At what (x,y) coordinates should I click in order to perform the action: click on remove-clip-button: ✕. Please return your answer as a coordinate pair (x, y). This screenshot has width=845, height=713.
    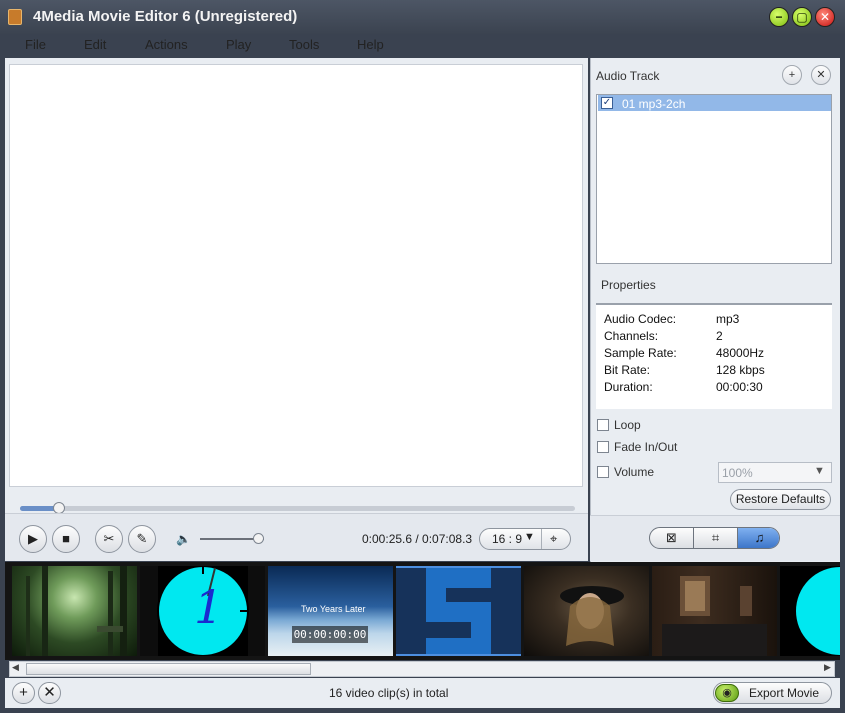
    Looking at the image, I should click on (49, 693).